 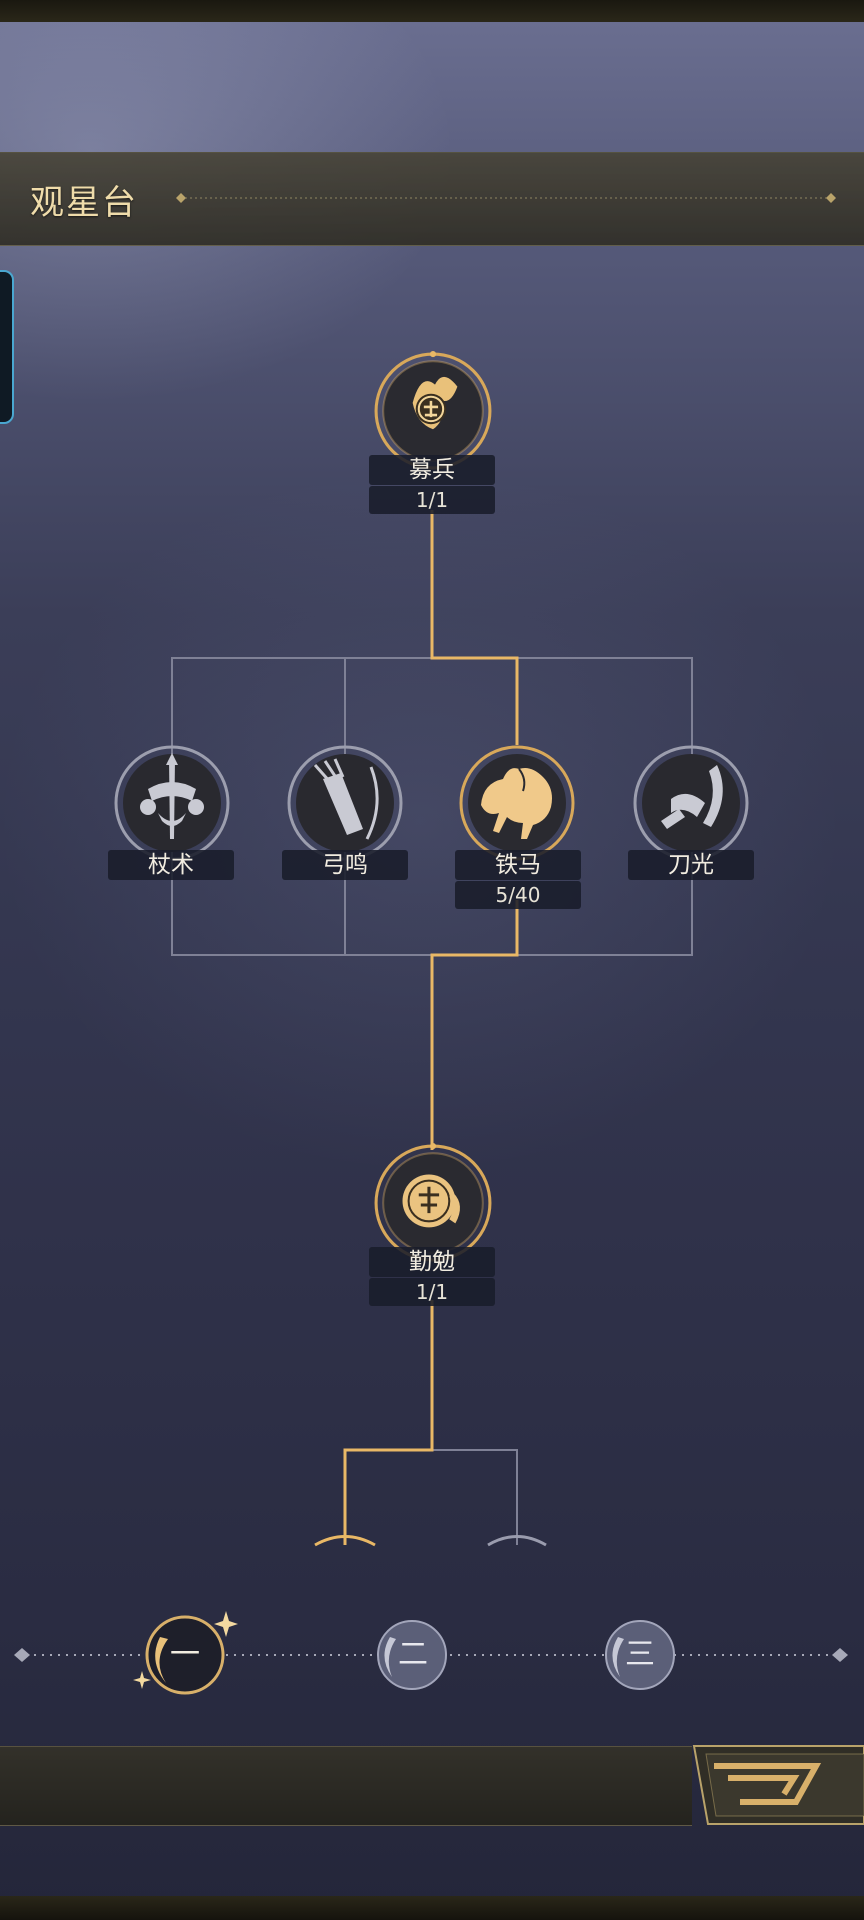 What do you see at coordinates (640, 1654) in the screenshot?
I see `tier-three-label: 三` at bounding box center [640, 1654].